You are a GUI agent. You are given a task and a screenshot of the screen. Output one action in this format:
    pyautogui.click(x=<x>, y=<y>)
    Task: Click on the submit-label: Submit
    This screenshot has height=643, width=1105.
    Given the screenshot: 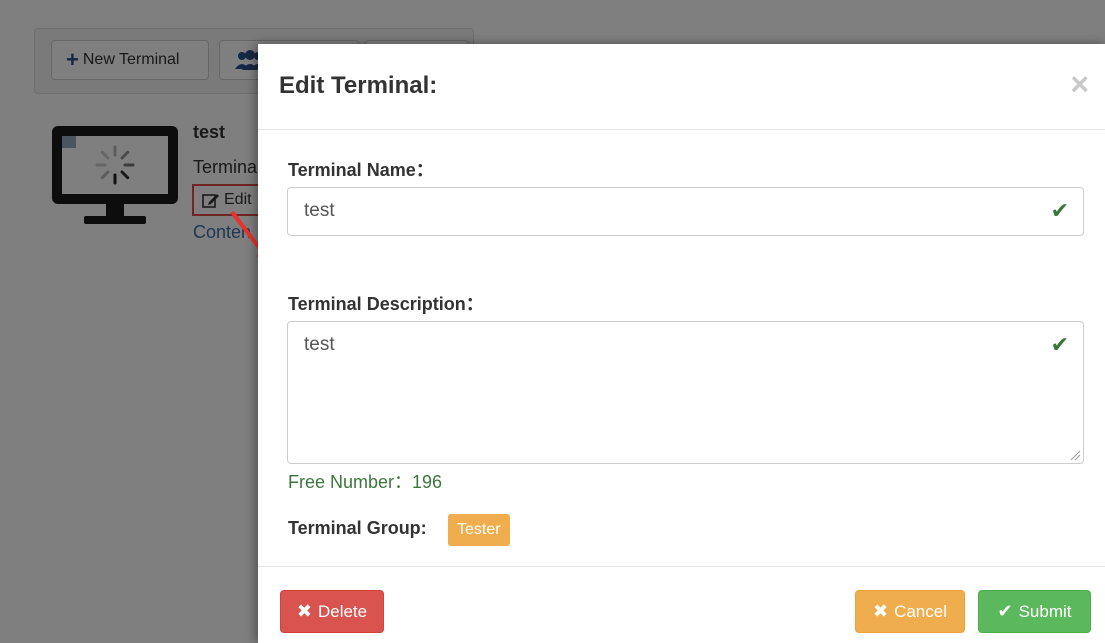 What is the action you would take?
    pyautogui.click(x=1045, y=611)
    